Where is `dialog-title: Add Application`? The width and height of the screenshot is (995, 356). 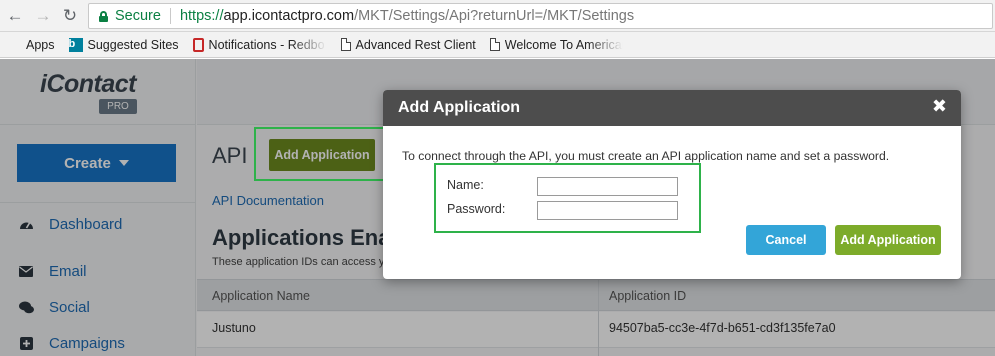 dialog-title: Add Application is located at coordinates (459, 107).